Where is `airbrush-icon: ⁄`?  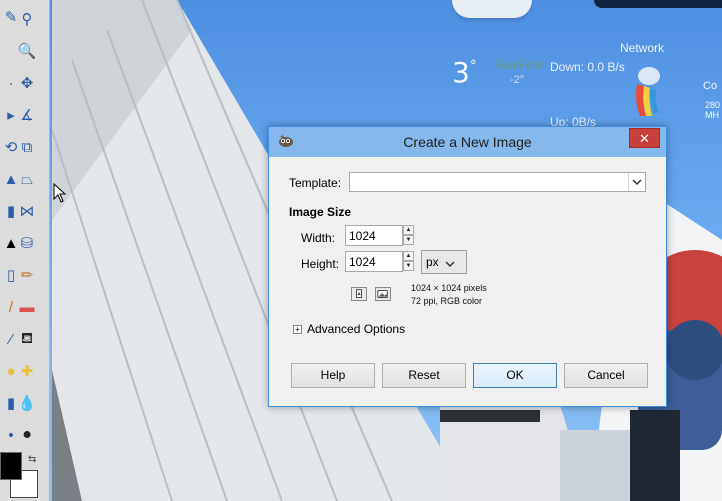
airbrush-icon: ⁄ is located at coordinates (11, 339).